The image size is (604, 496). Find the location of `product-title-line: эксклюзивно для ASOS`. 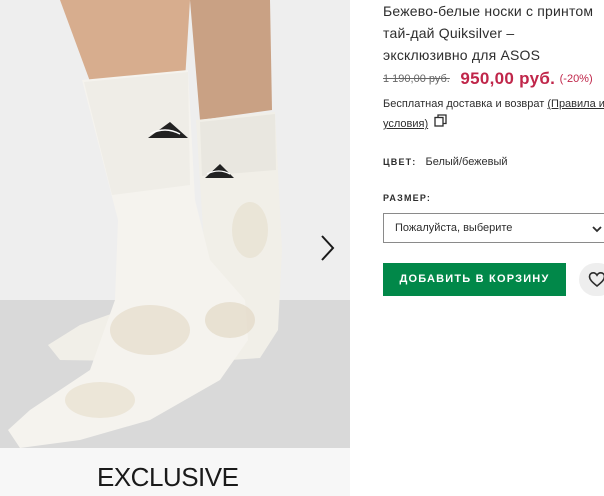

product-title-line: эксклюзивно для ASOS is located at coordinates (462, 55).